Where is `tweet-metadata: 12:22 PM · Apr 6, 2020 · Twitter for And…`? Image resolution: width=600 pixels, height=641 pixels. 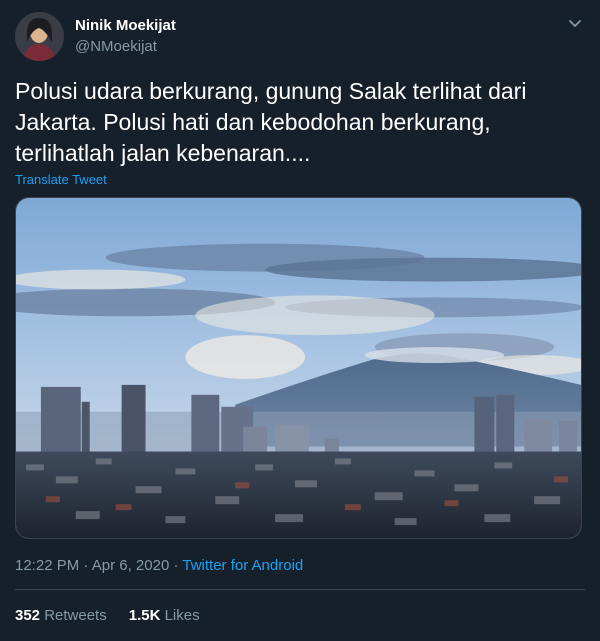 tweet-metadata: 12:22 PM · Apr 6, 2020 · Twitter for And… is located at coordinates (159, 565).